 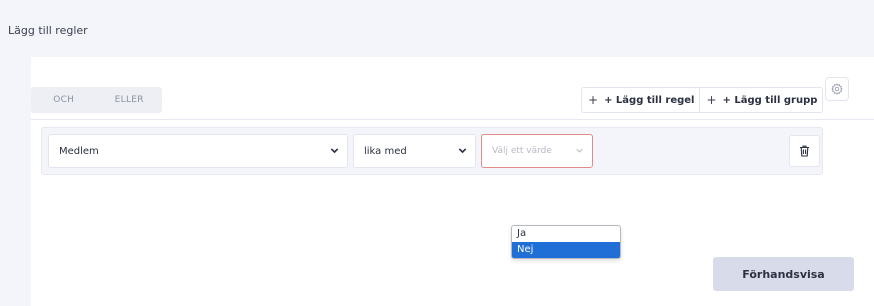 What do you see at coordinates (414, 151) in the screenshot?
I see `operator-select: lika med` at bounding box center [414, 151].